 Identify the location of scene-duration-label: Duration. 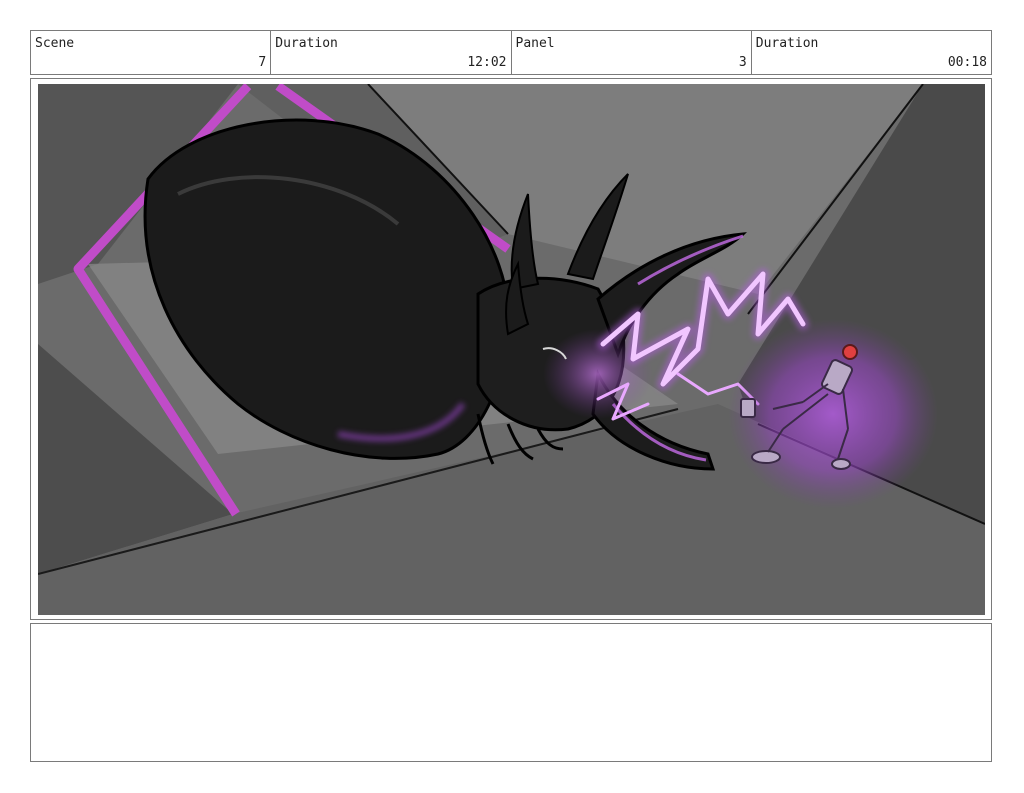
(306, 43).